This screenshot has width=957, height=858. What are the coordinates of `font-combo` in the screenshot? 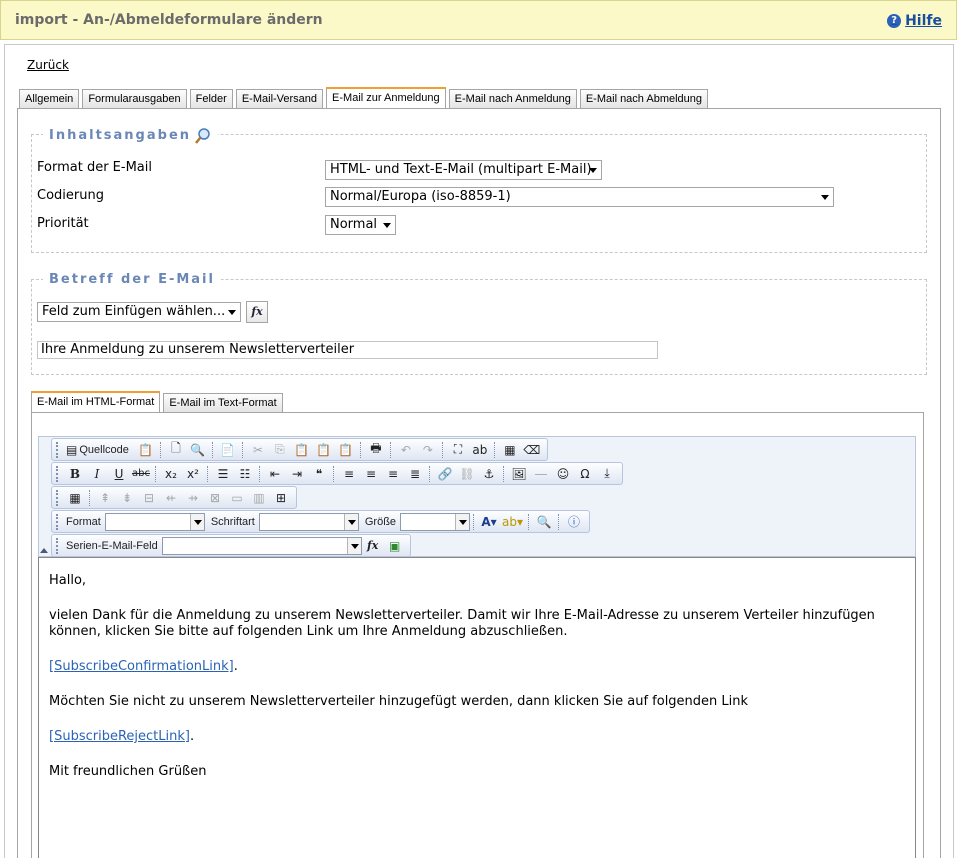 It's located at (308, 521).